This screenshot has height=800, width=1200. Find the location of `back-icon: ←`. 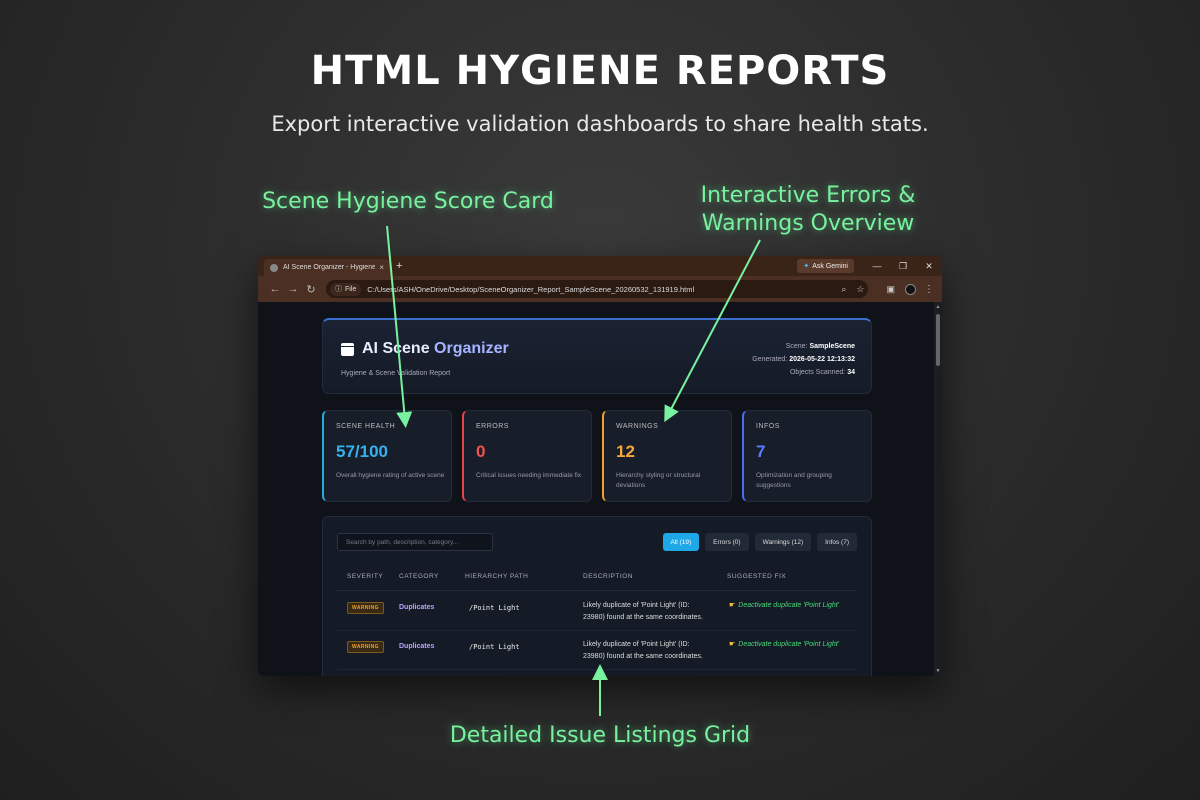

back-icon: ← is located at coordinates (275, 289).